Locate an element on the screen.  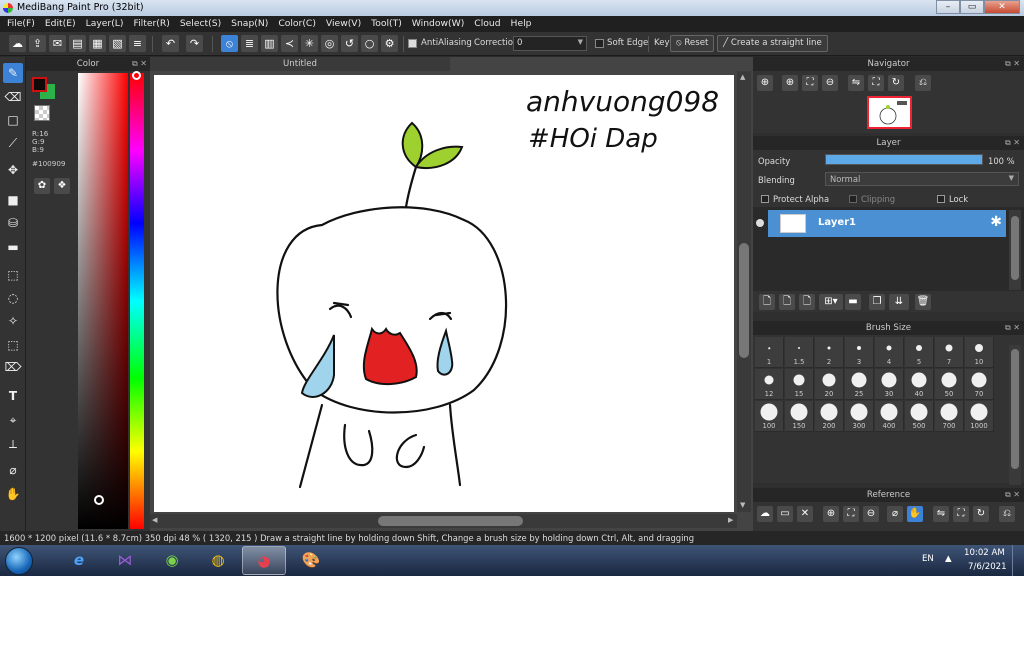
create-straight-line-button: ╱ Create a straight line is located at coordinates (772, 43).